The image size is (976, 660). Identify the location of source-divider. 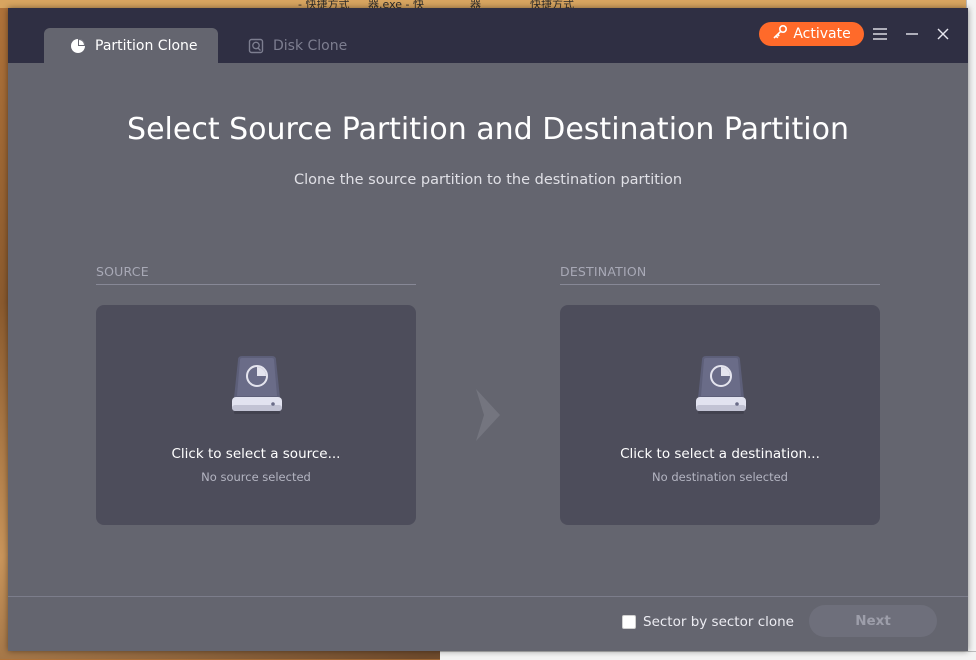
(256, 284).